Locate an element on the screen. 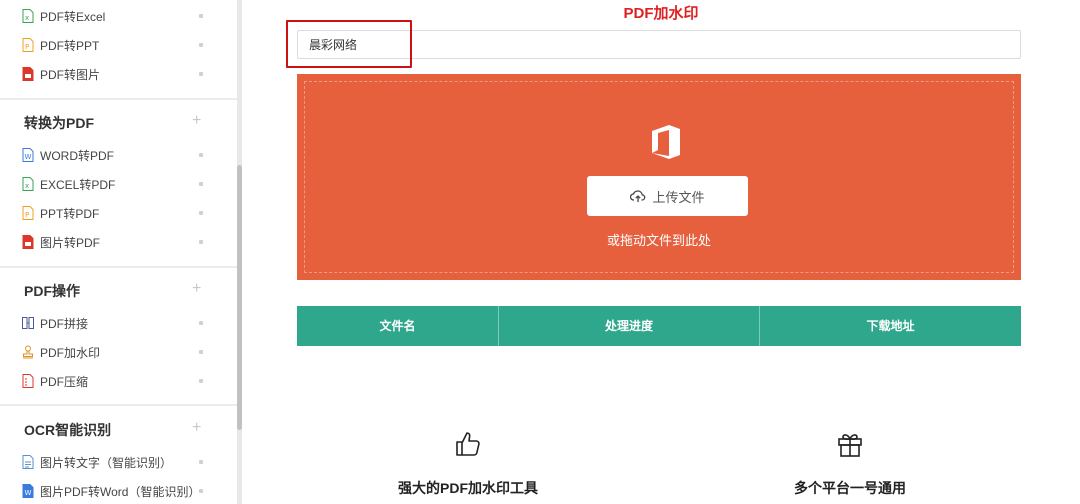  sidebar-item-image-pdf-to-word: W 图片PDF转Word（智能识别） is located at coordinates (119, 491).